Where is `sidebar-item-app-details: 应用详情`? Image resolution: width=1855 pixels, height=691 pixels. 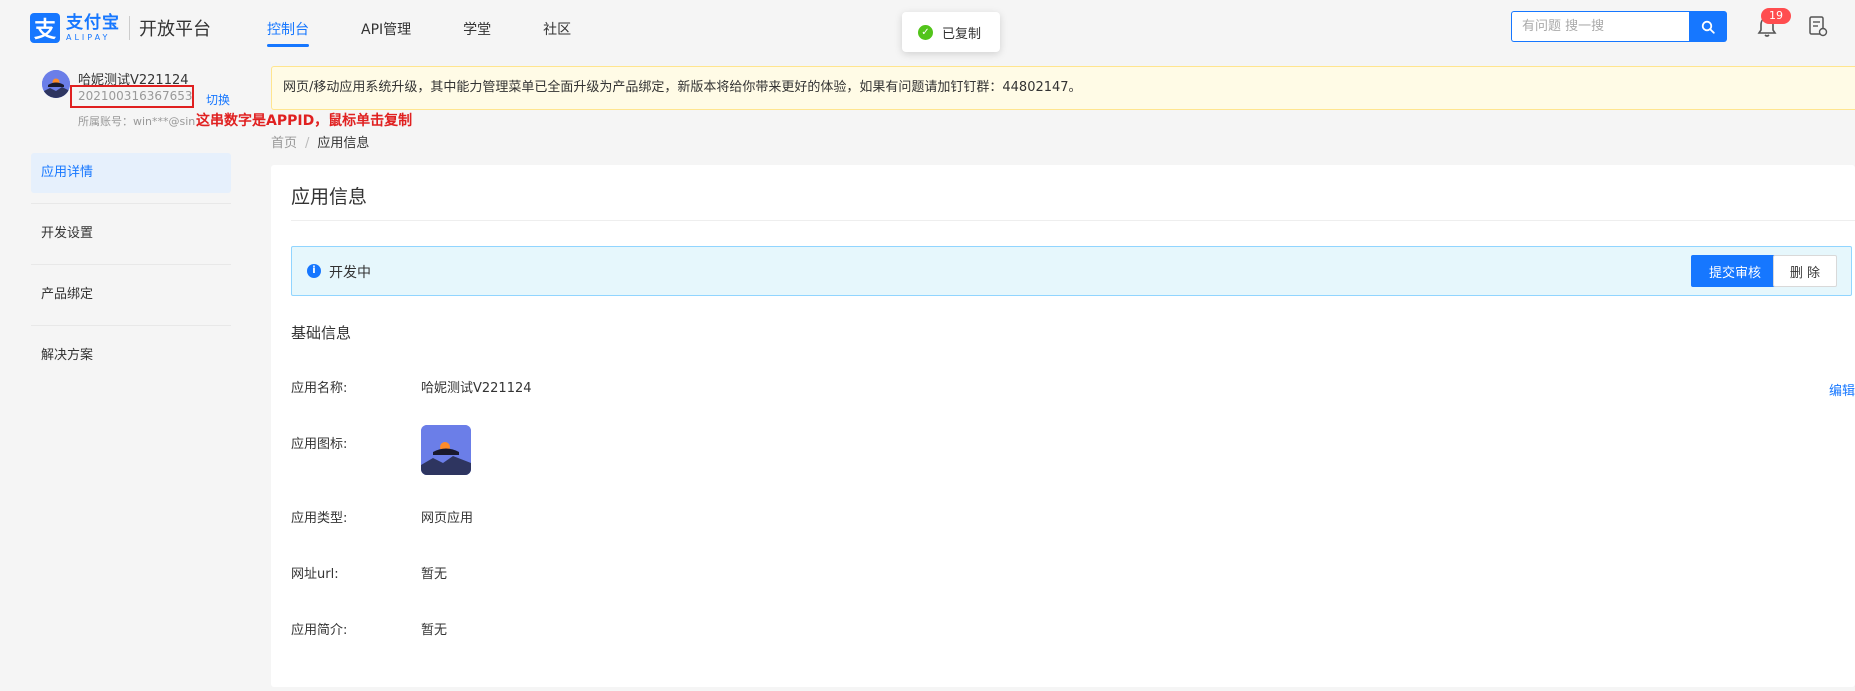
sidebar-item-app-details: 应用详情 is located at coordinates (131, 178).